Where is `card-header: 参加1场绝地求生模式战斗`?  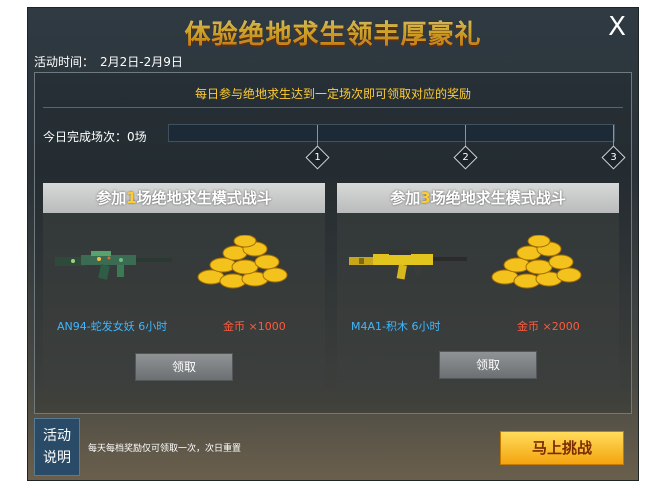
card-header: 参加1场绝地求生模式战斗 is located at coordinates (184, 198).